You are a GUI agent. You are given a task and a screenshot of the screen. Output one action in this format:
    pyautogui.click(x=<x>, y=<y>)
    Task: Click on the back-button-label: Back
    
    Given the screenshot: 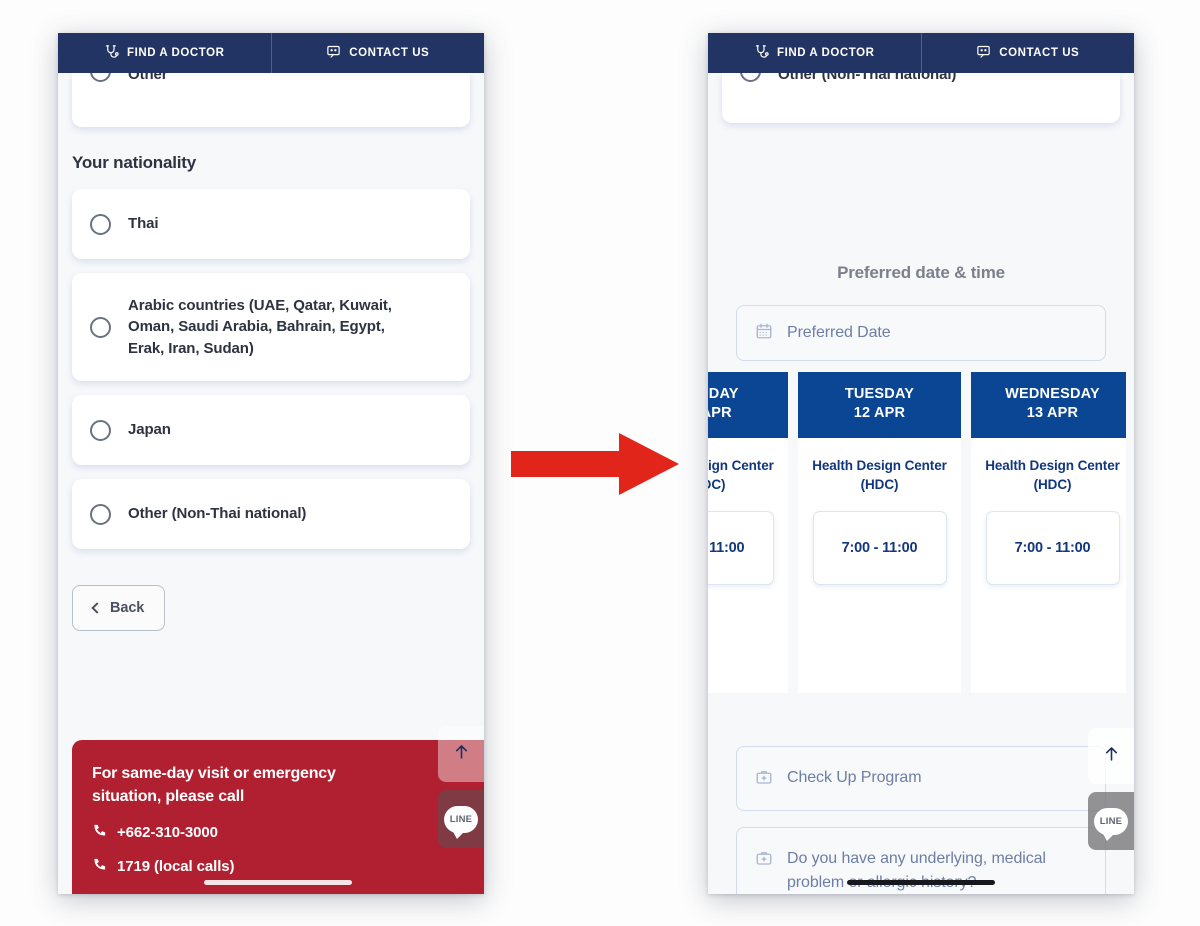 What is the action you would take?
    pyautogui.click(x=127, y=608)
    